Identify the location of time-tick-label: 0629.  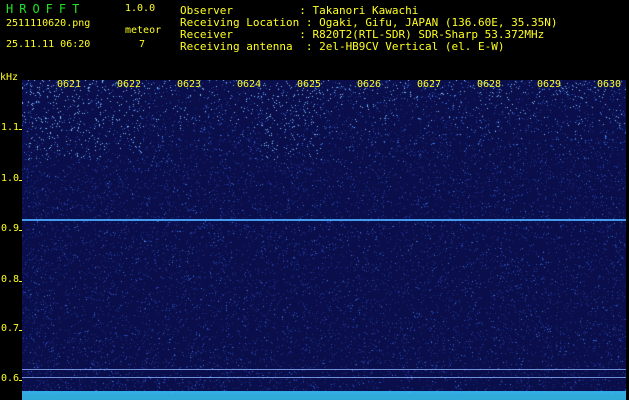
(549, 84).